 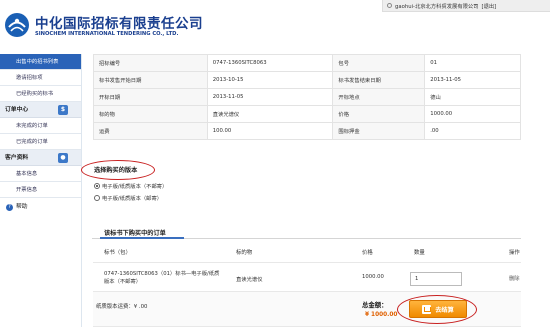 What do you see at coordinates (40, 62) in the screenshot?
I see `sidebar-item-on-sale: 出售中的招书列表` at bounding box center [40, 62].